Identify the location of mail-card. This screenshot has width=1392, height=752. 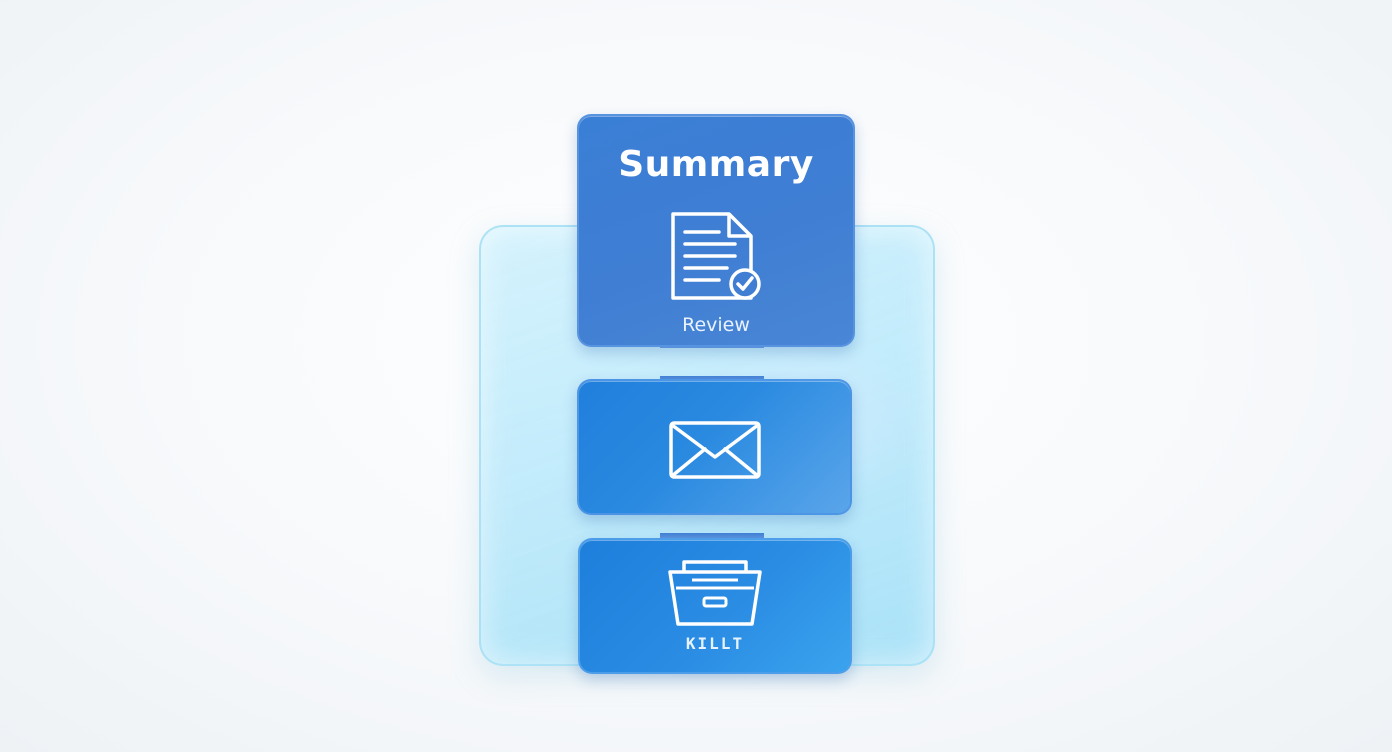
(714, 447).